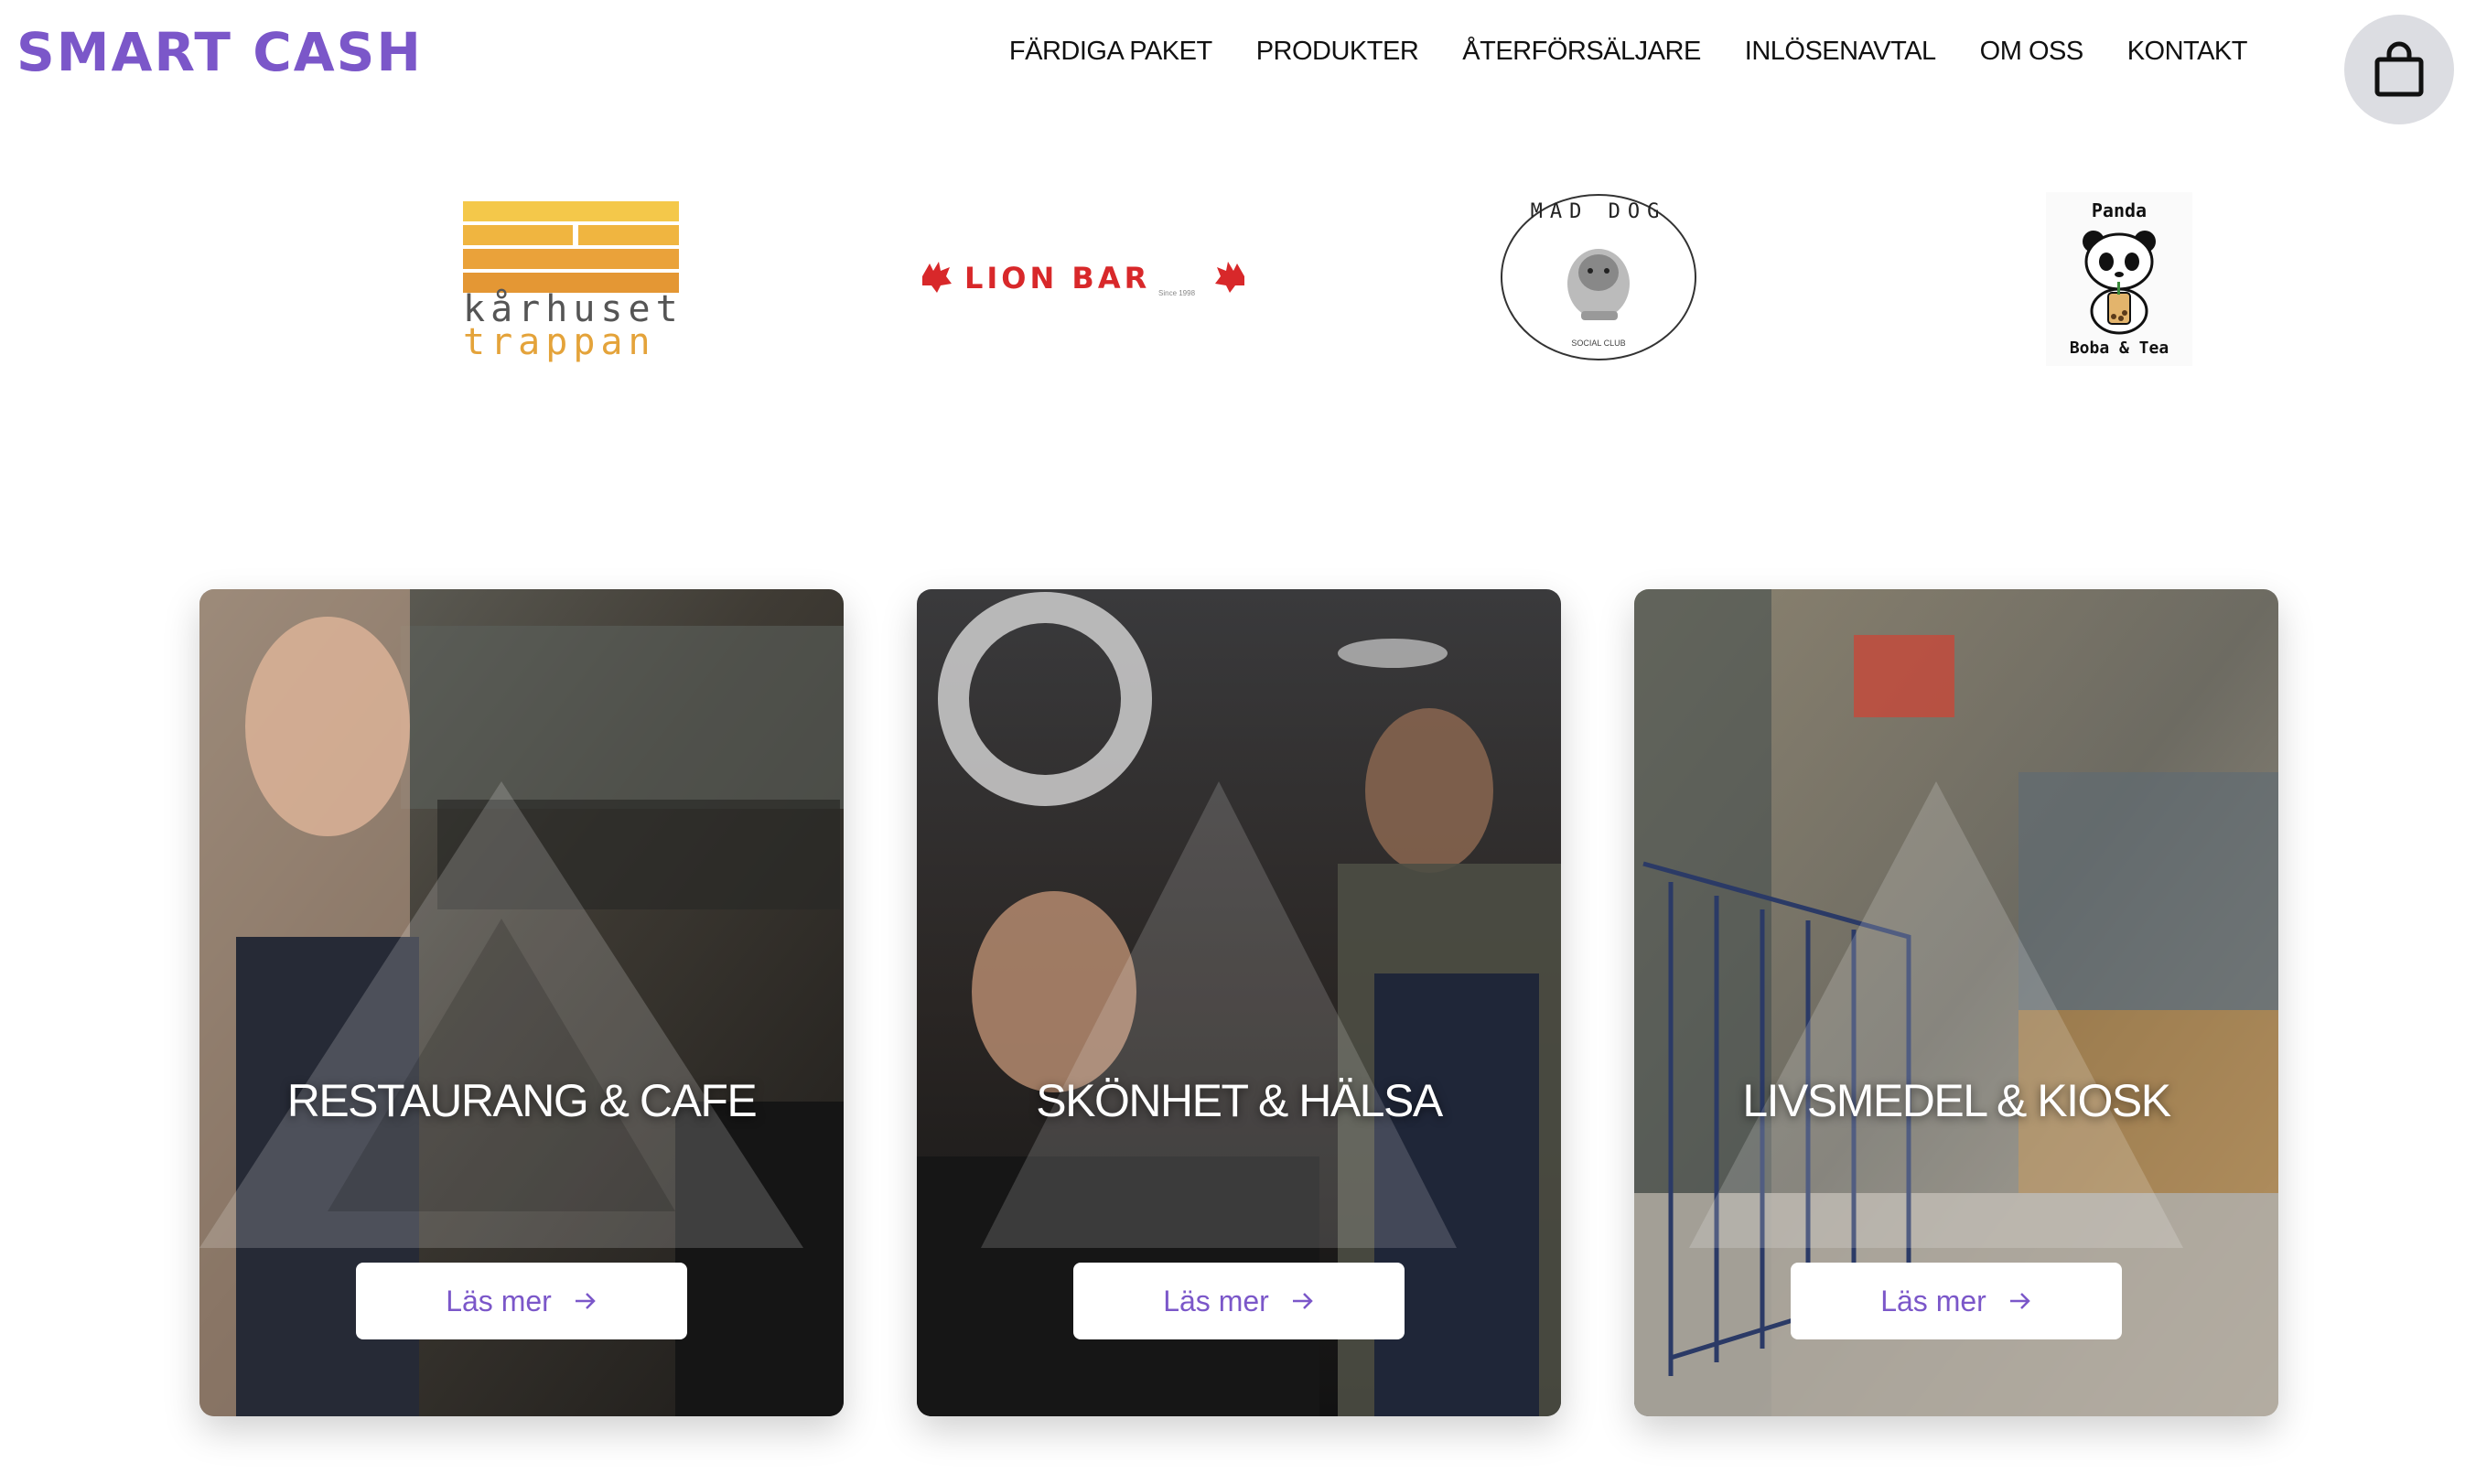 The height and width of the screenshot is (1484, 2476). Describe the element at coordinates (559, 342) in the screenshot. I see `trappan-text: trappan` at that location.